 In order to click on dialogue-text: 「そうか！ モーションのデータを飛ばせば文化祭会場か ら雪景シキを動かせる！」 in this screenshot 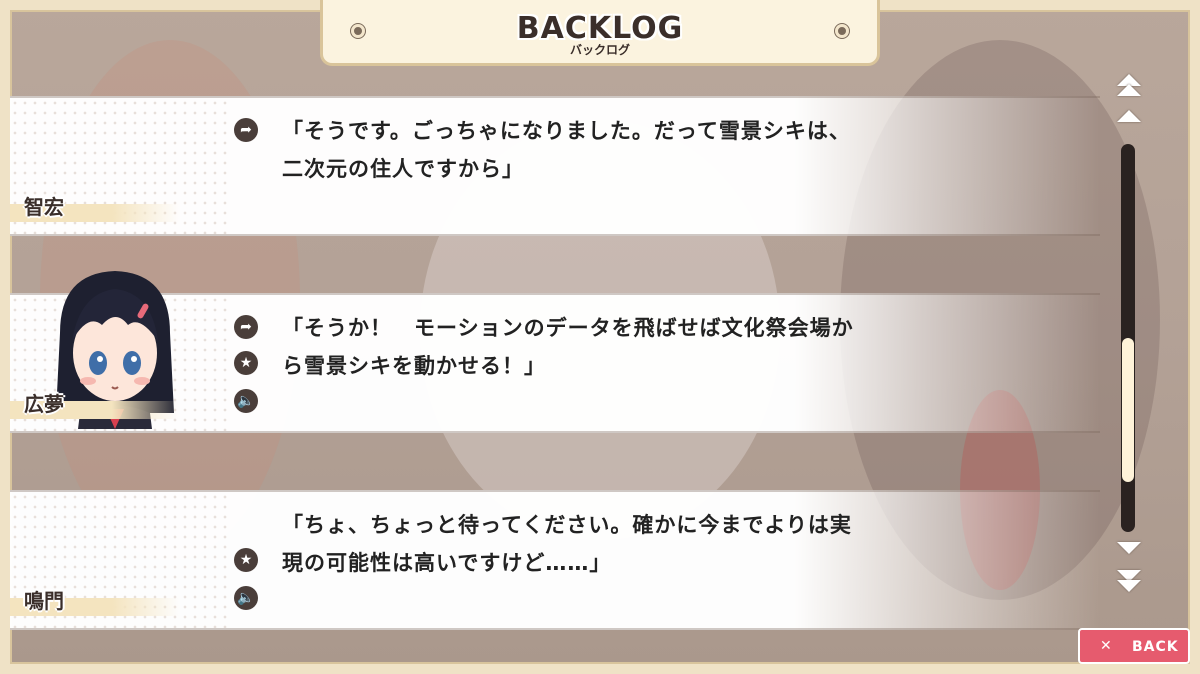, I will do `click(612, 347)`.